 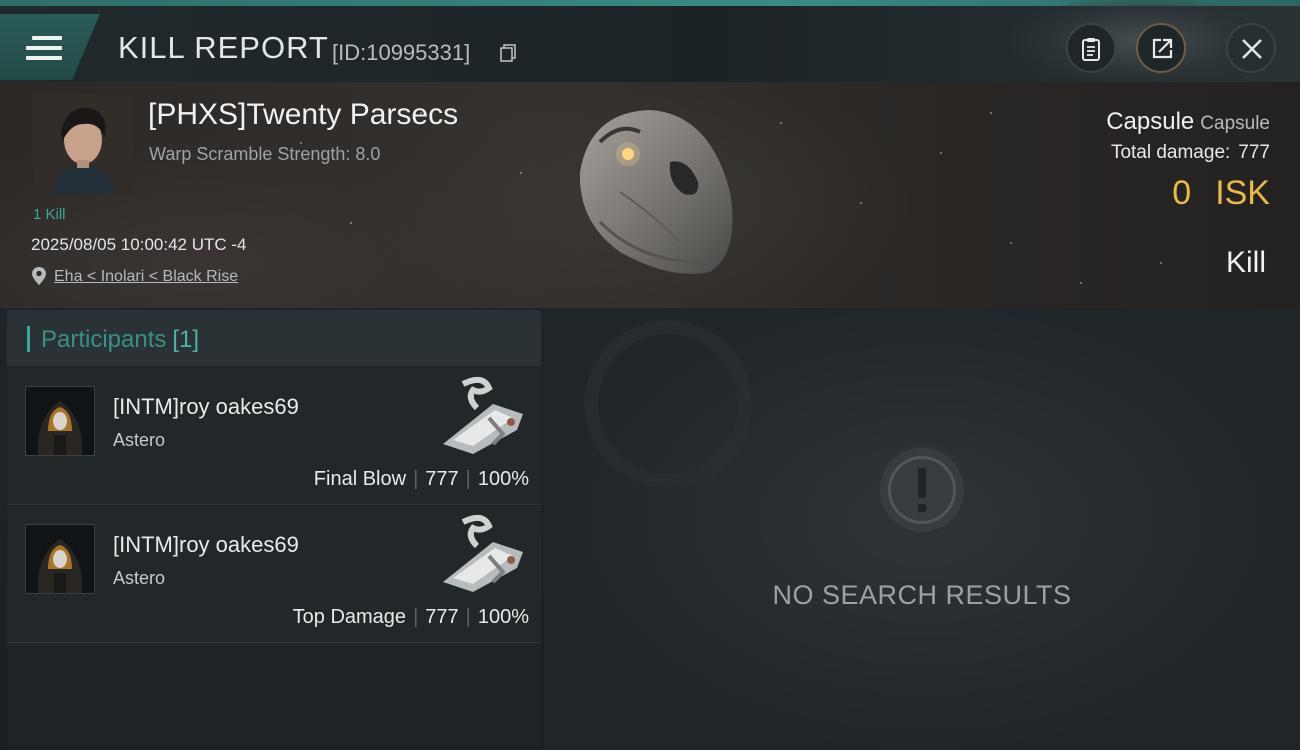 What do you see at coordinates (922, 595) in the screenshot?
I see `no-results-message: NO SEARCH RESULTS` at bounding box center [922, 595].